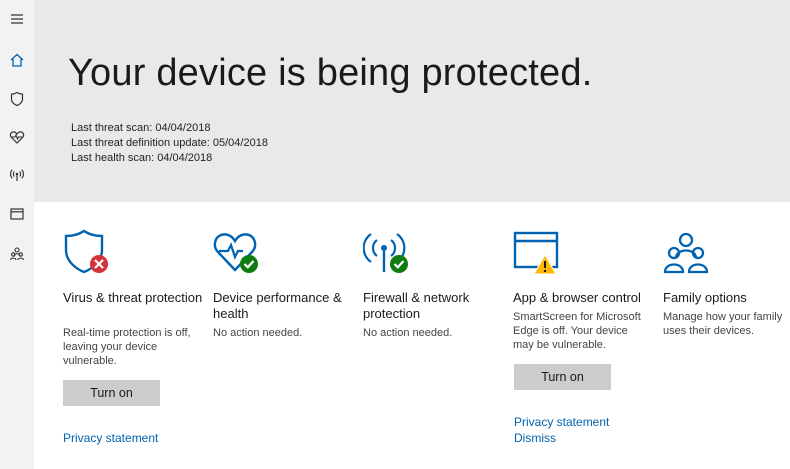 The width and height of the screenshot is (790, 469). Describe the element at coordinates (562, 377) in the screenshot. I see `browser-turn-on-button: Turn on` at that location.